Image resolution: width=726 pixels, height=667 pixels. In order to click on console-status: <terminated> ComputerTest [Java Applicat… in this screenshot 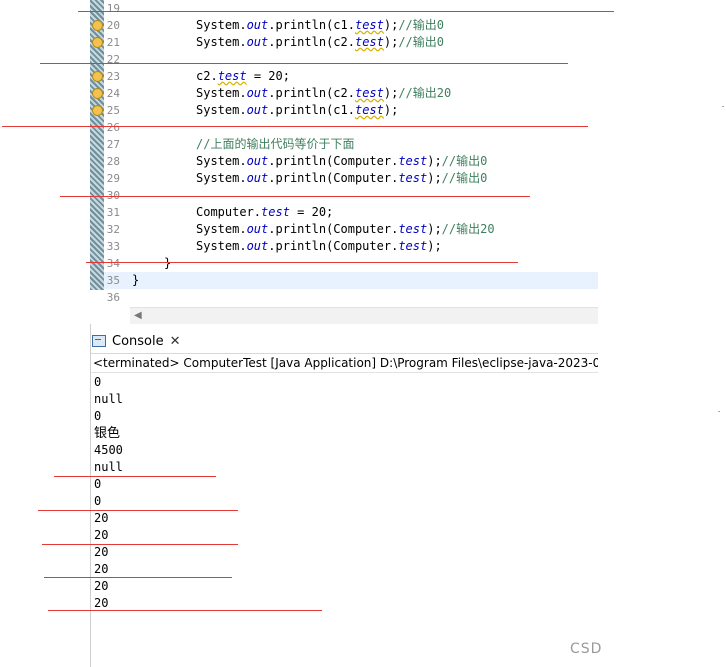, I will do `click(345, 363)`.